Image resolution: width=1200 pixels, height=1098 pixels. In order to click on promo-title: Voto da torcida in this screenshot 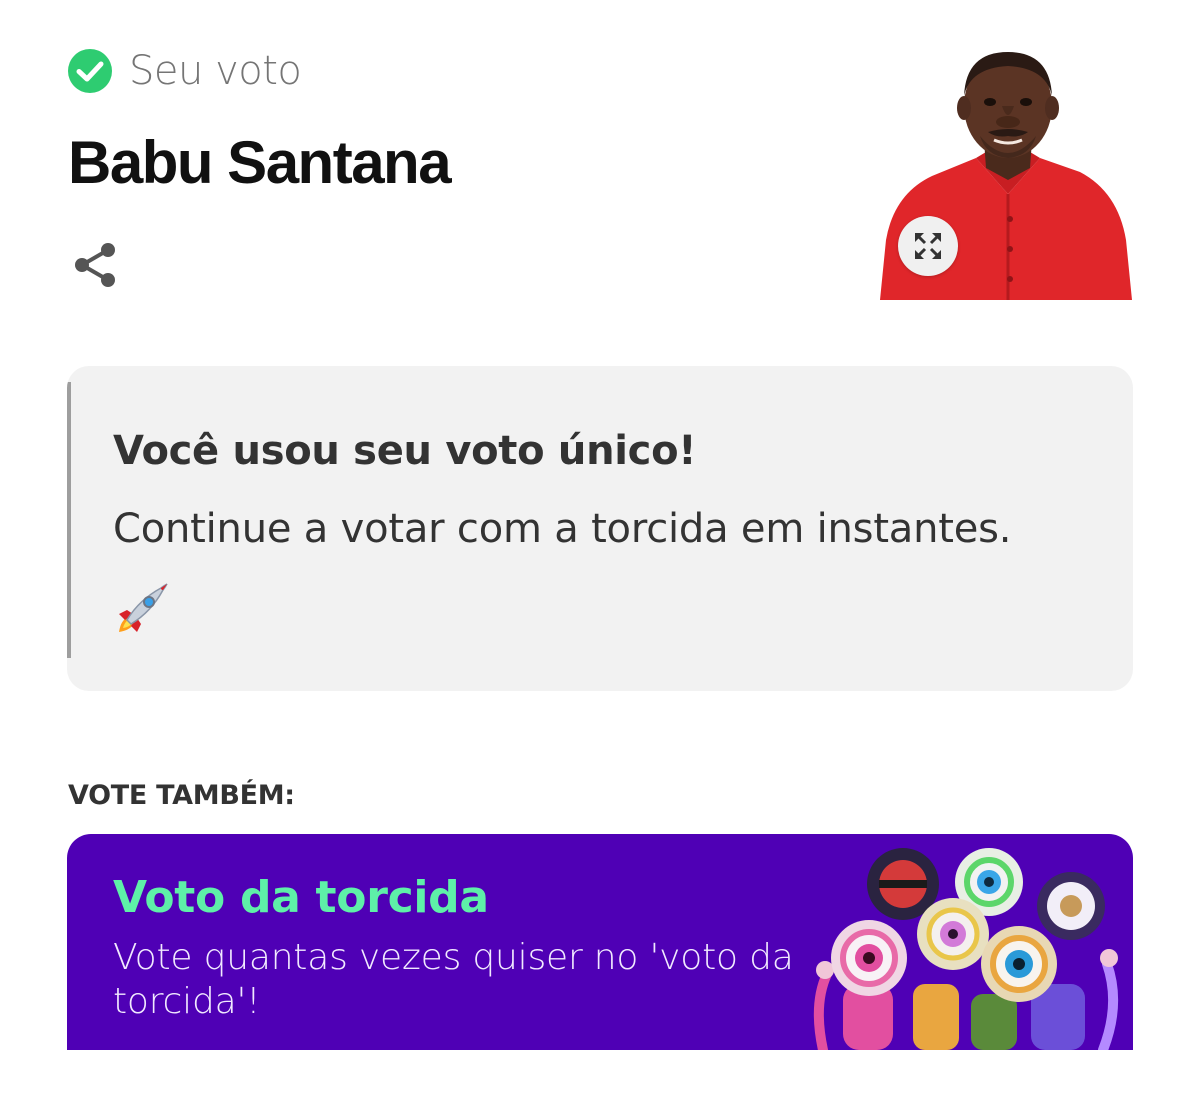, I will do `click(301, 897)`.